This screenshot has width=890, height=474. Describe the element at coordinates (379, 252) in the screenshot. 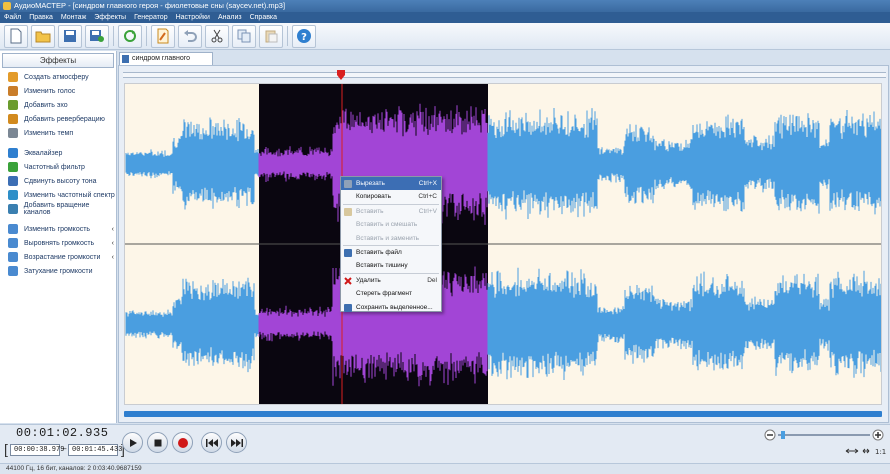

I see `context-menu-label: Вставить файл` at that location.